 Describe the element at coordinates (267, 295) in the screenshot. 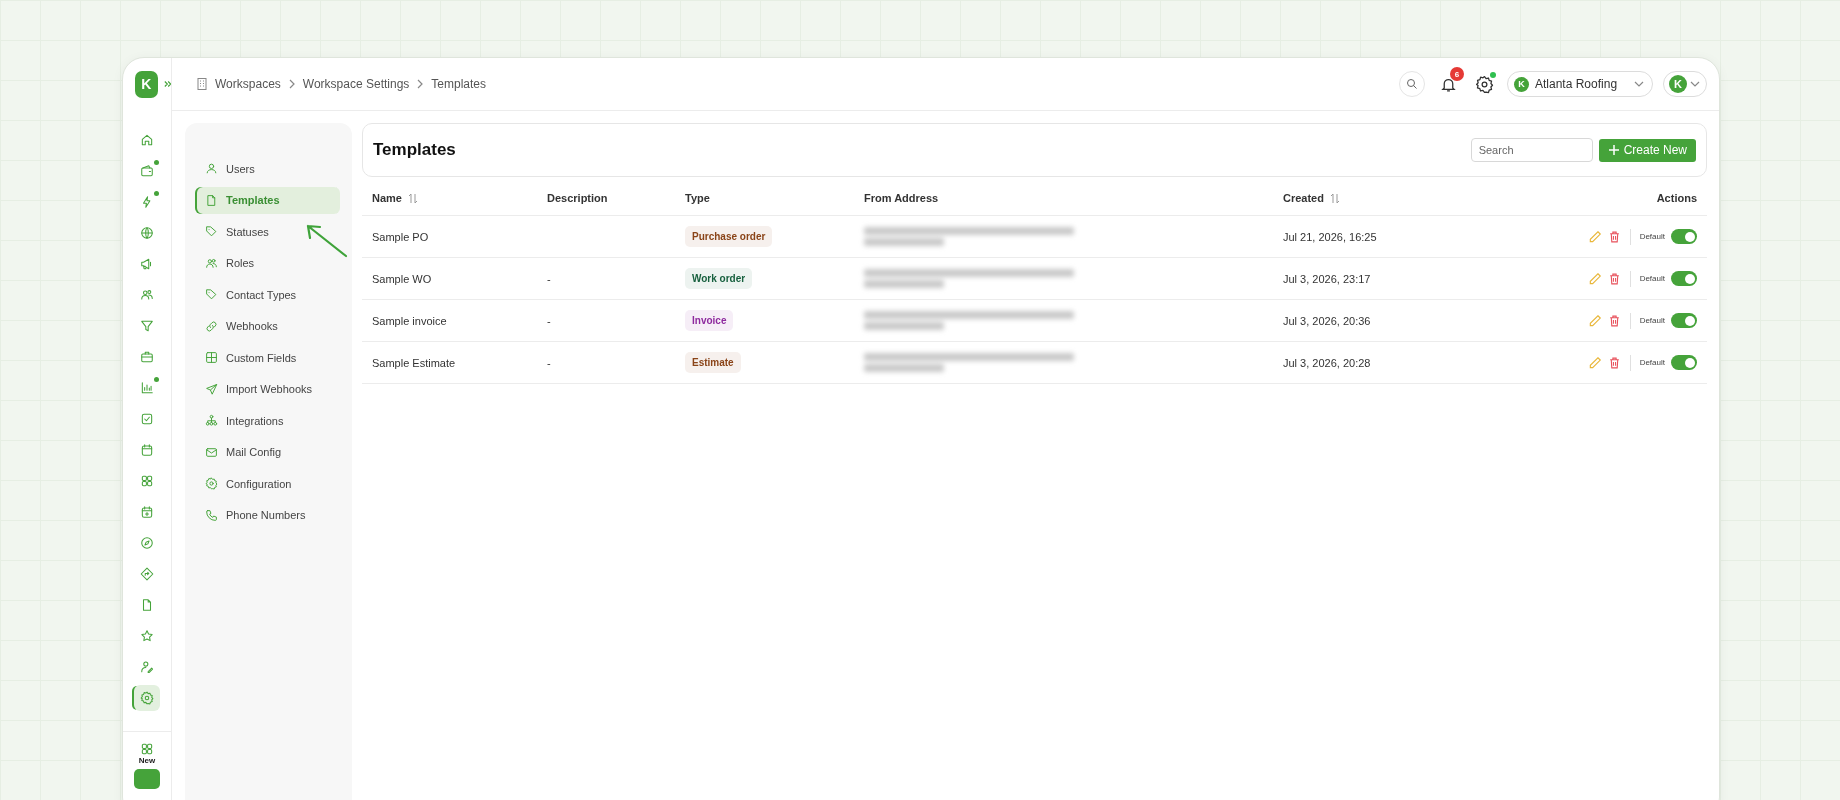

I see `settings-menu-item: Contact Types` at that location.